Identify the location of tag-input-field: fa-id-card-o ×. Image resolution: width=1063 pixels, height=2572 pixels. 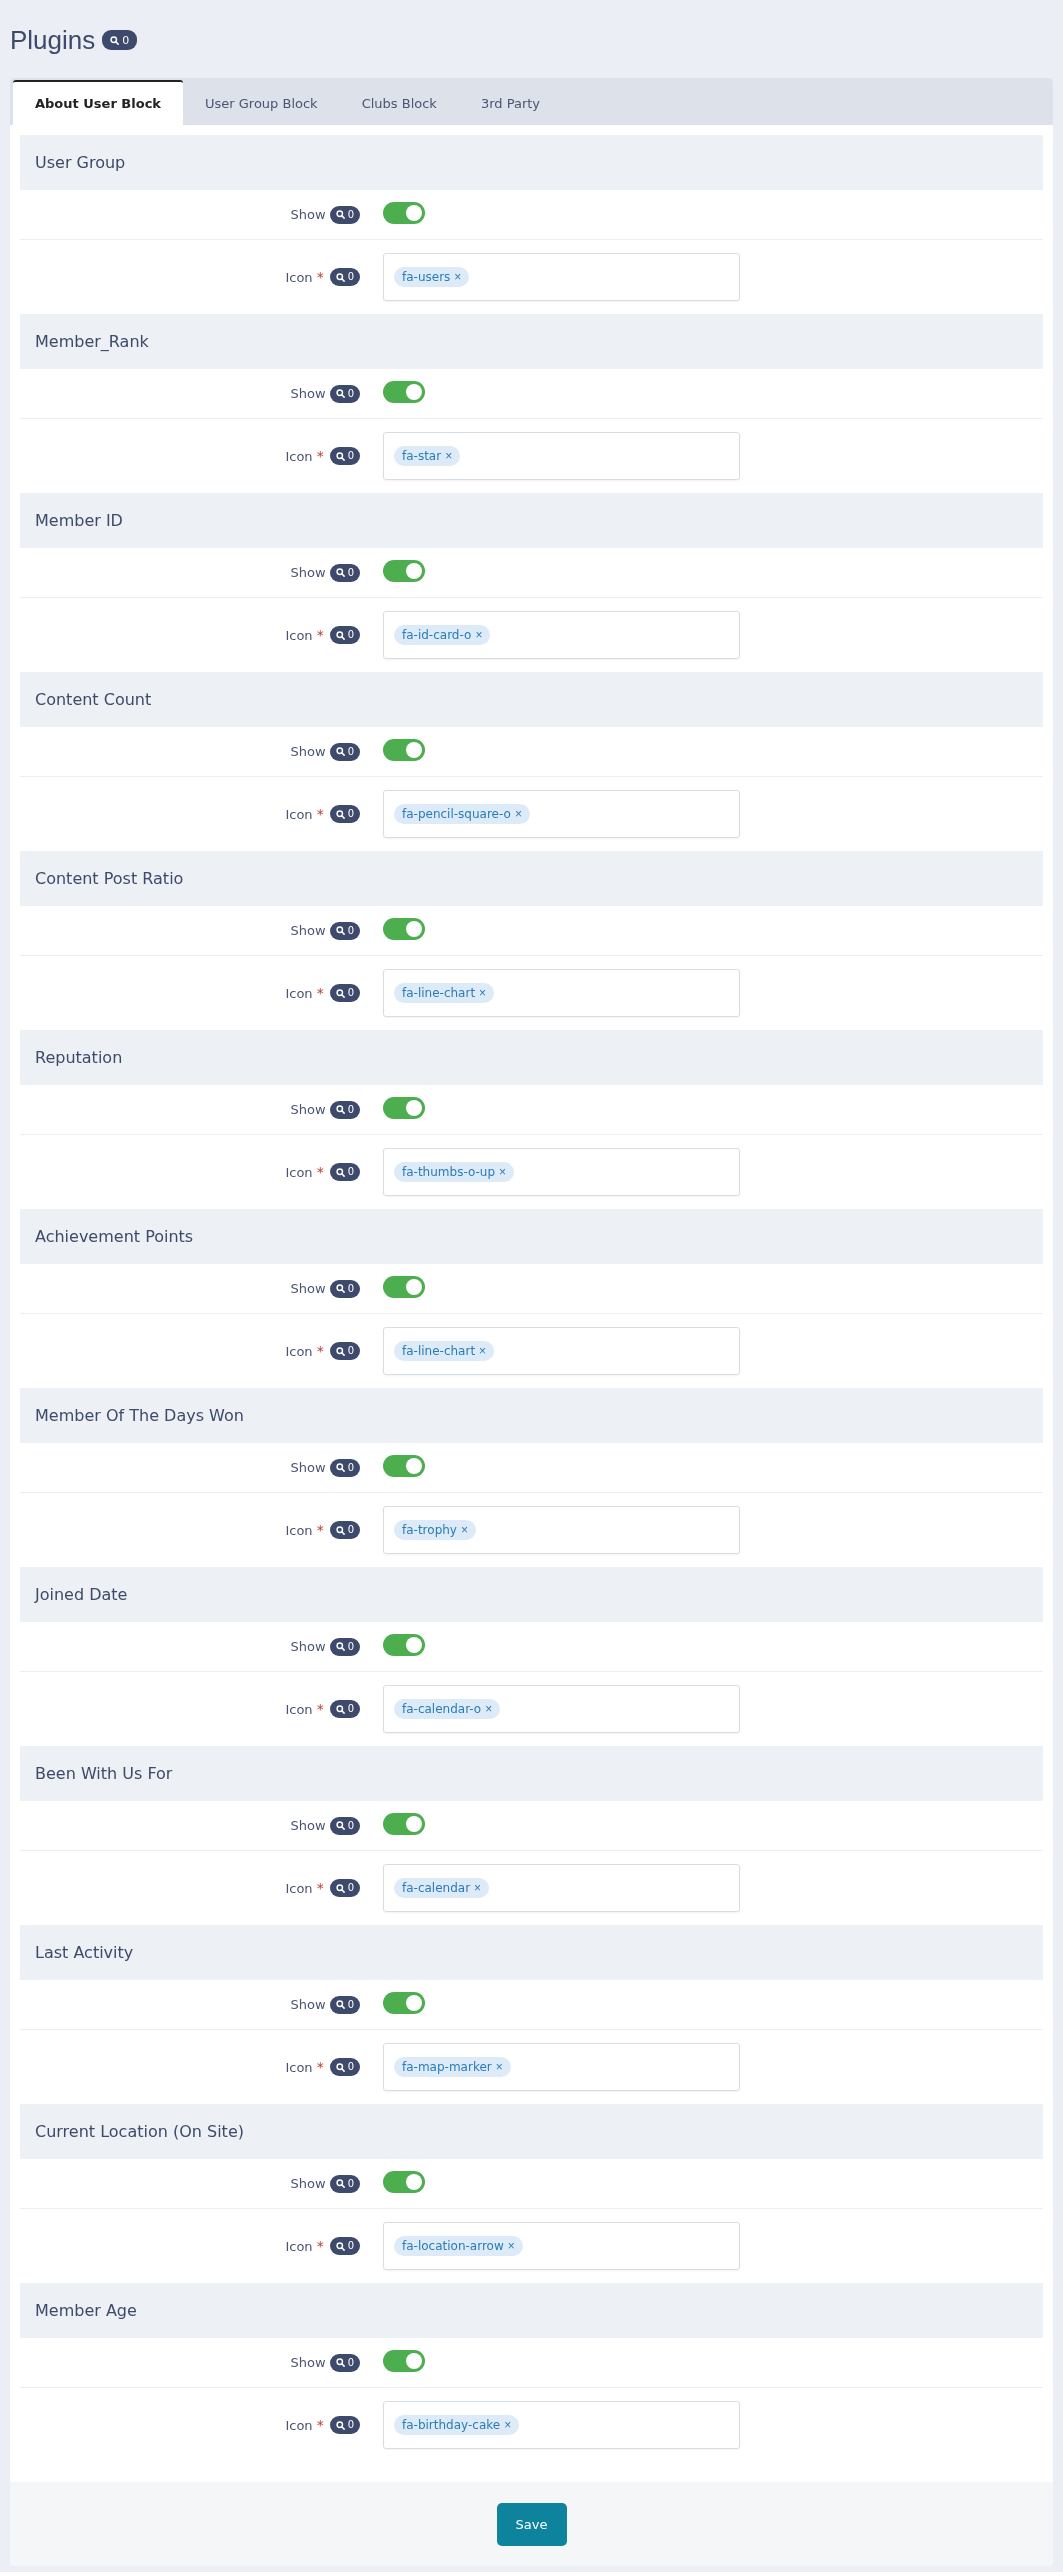
(561, 635).